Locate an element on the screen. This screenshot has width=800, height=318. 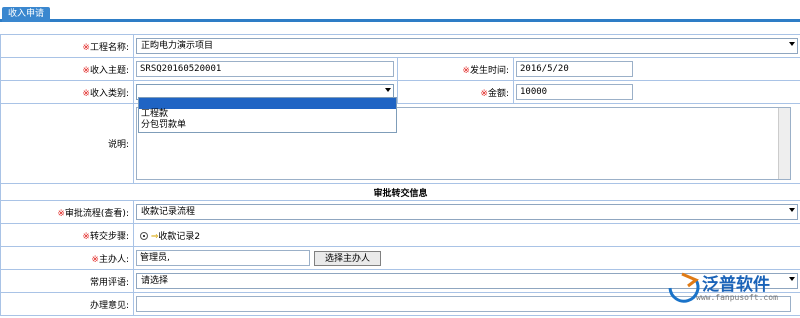
note-scrollbar is located at coordinates (784, 143).